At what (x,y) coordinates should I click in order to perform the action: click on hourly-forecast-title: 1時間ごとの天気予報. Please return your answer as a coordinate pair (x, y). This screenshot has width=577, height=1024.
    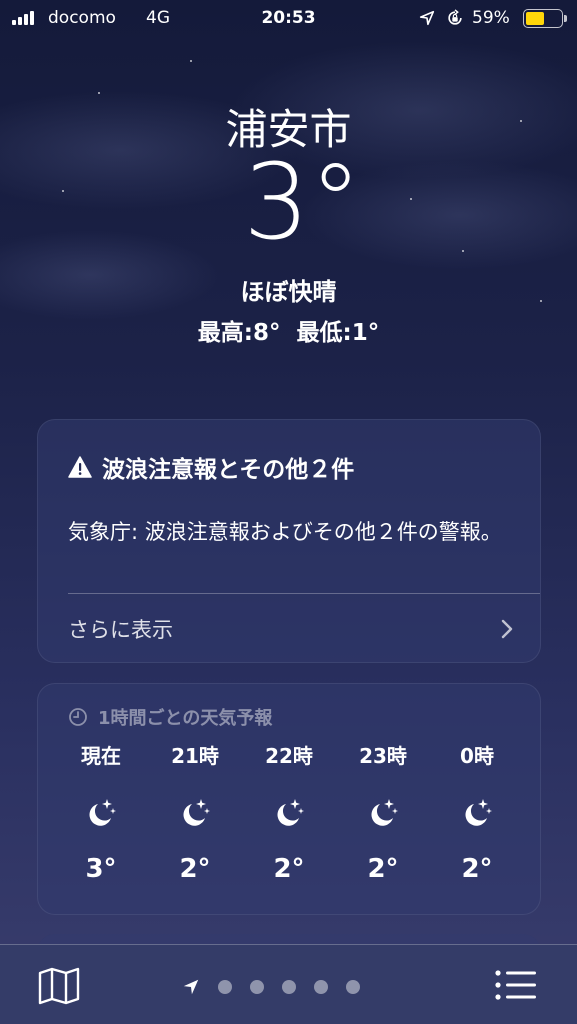
    Looking at the image, I should click on (185, 718).